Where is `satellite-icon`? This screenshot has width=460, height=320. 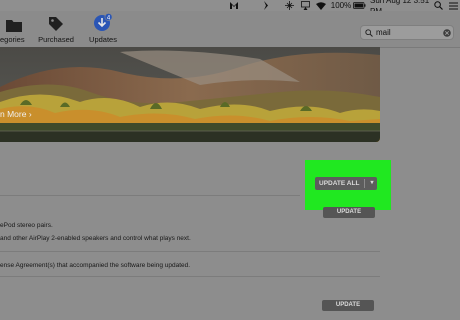
satellite-icon is located at coordinates (289, 5).